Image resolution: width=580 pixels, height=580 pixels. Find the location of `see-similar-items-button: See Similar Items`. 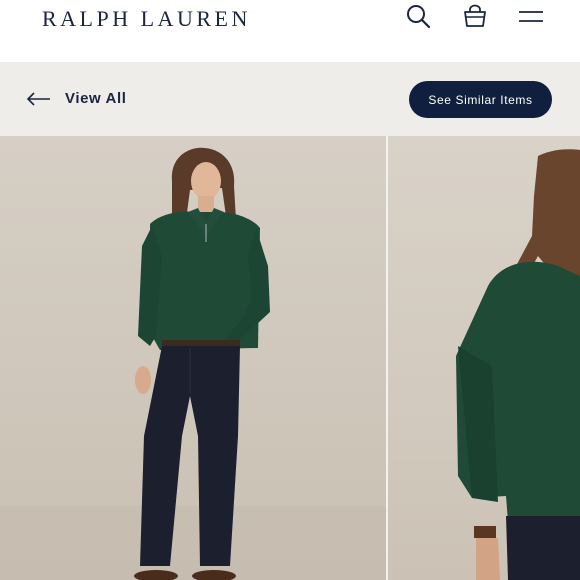

see-similar-items-button: See Similar Items is located at coordinates (480, 99).